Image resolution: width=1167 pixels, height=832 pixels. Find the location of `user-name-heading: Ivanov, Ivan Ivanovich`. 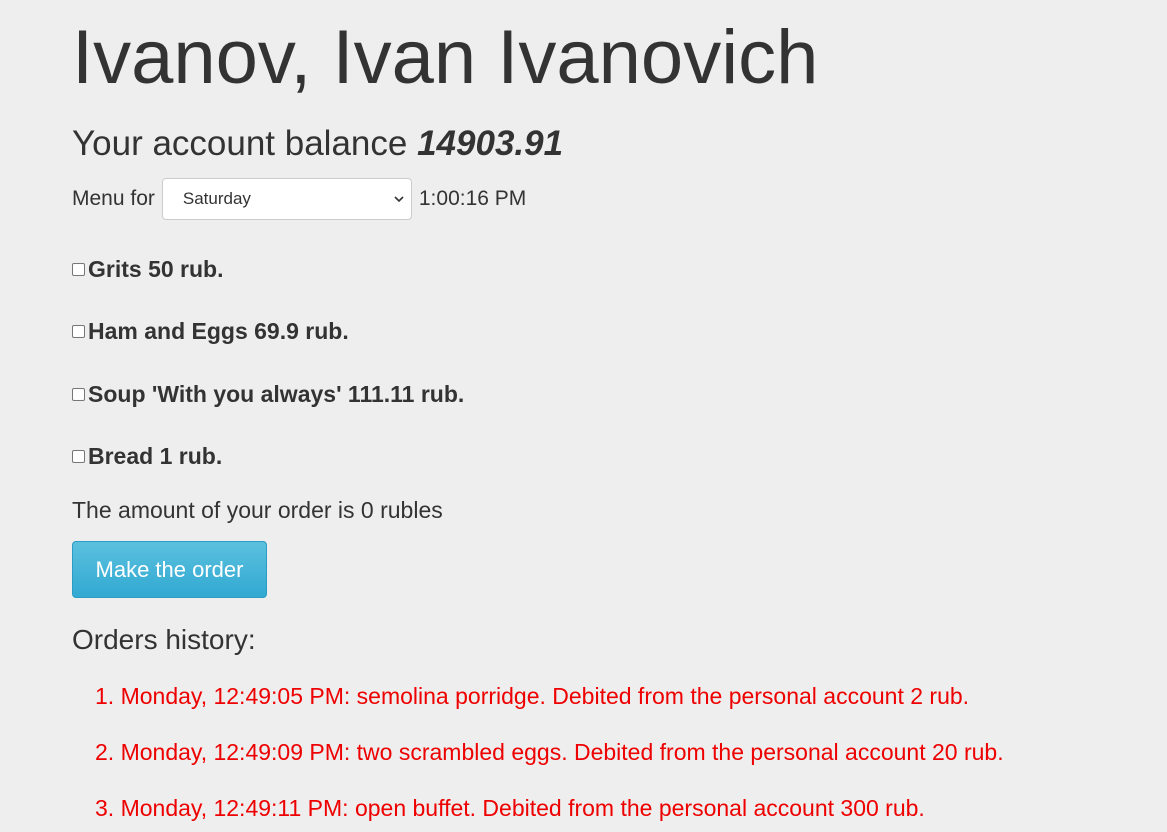

user-name-heading: Ivanov, Ivan Ivanovich is located at coordinates (445, 57).